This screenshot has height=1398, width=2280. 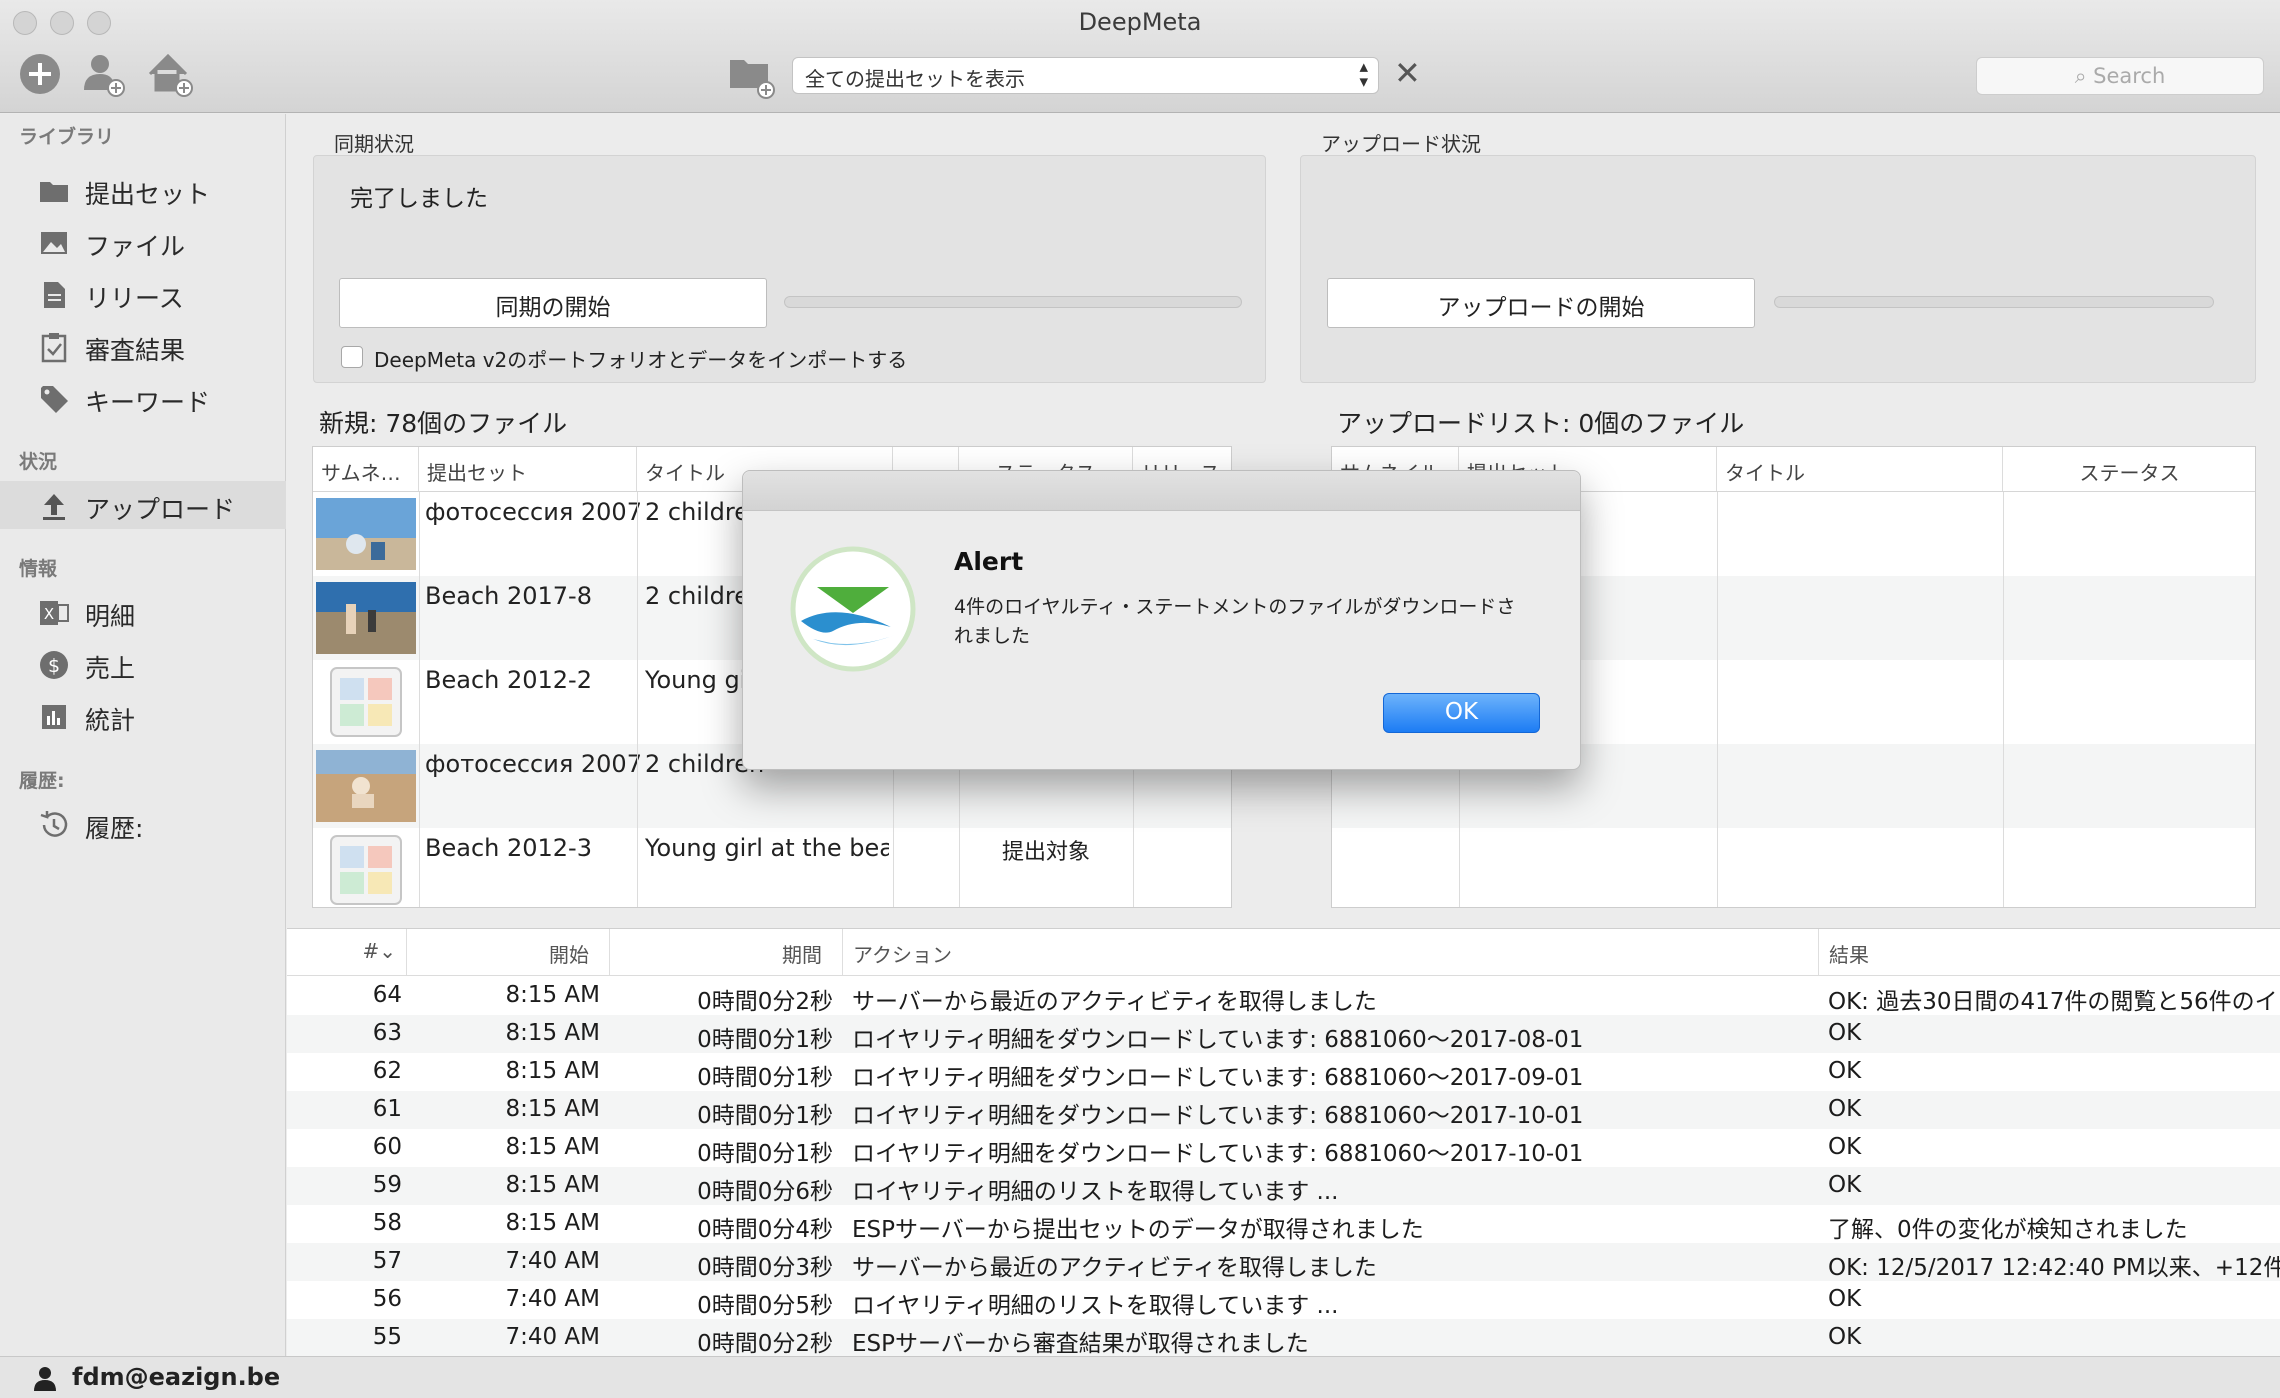 I want to click on dollar-icon: $, so click(x=54, y=665).